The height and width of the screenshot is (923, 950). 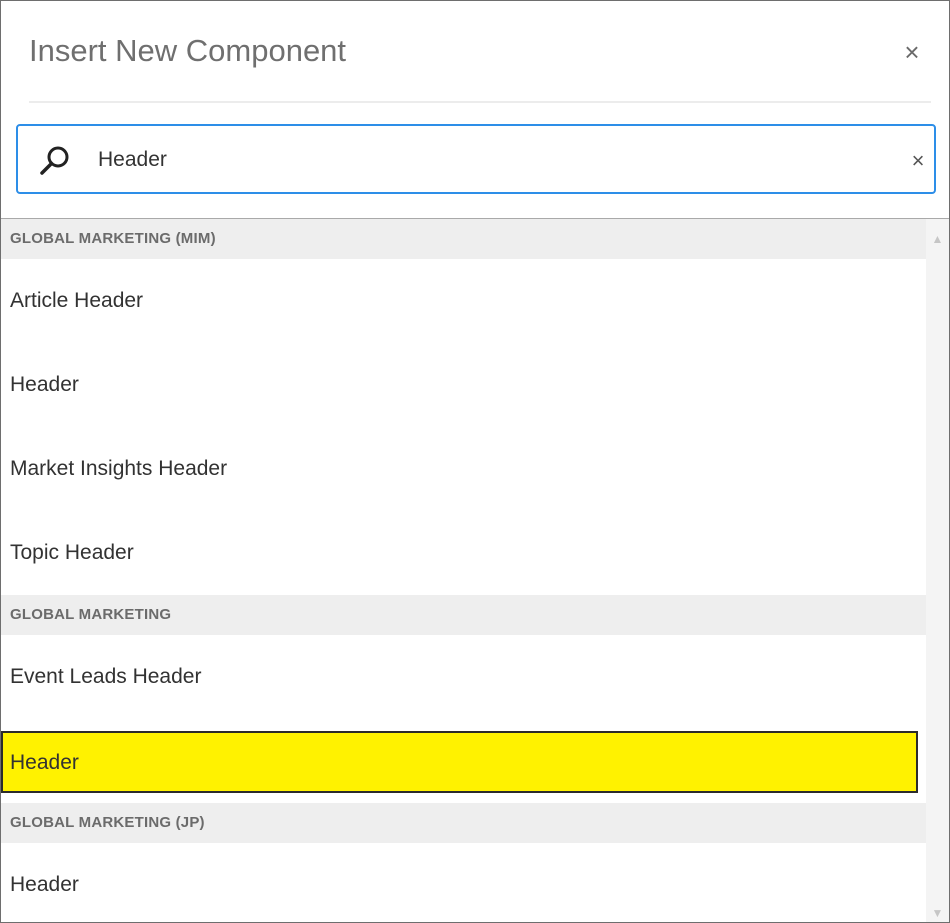 What do you see at coordinates (937, 239) in the screenshot?
I see `scroll-up-arrow-icon: ▲` at bounding box center [937, 239].